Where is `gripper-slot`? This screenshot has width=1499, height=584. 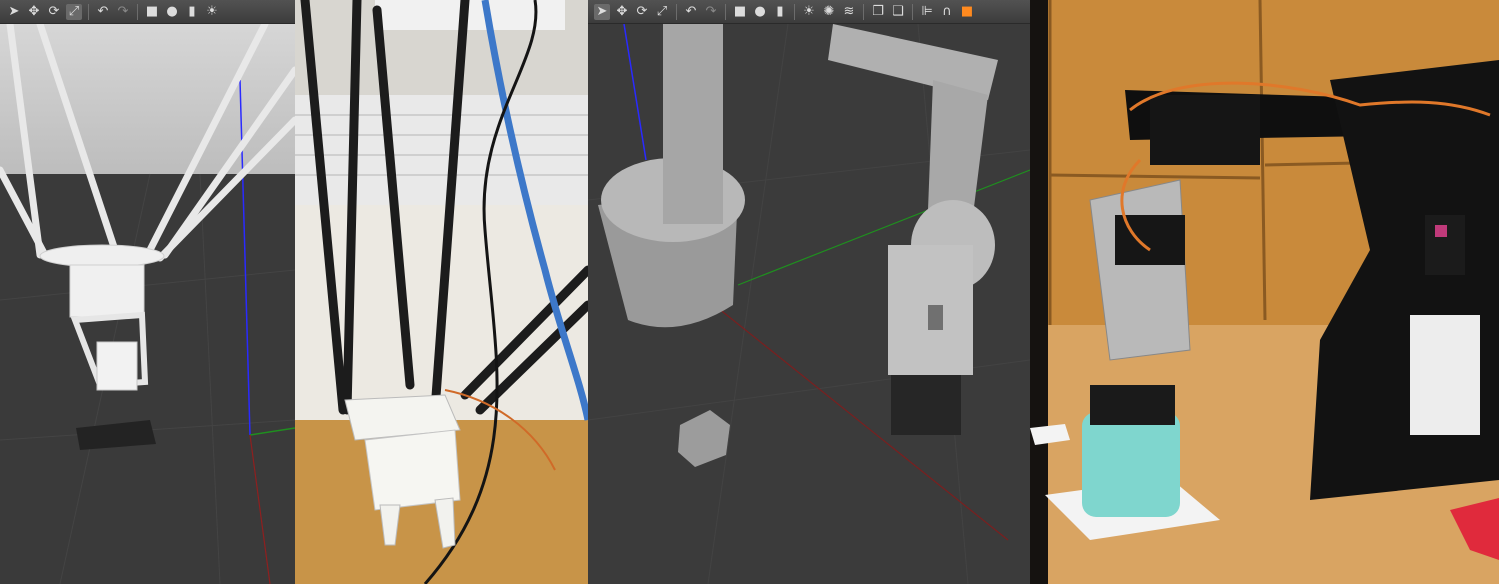 gripper-slot is located at coordinates (935, 317).